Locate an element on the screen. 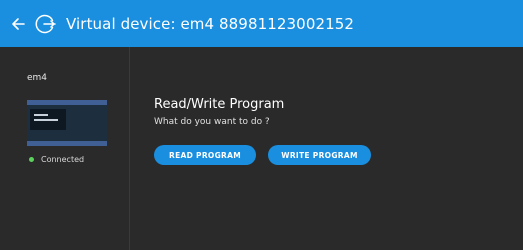  device-name-label: em4 is located at coordinates (37, 78).